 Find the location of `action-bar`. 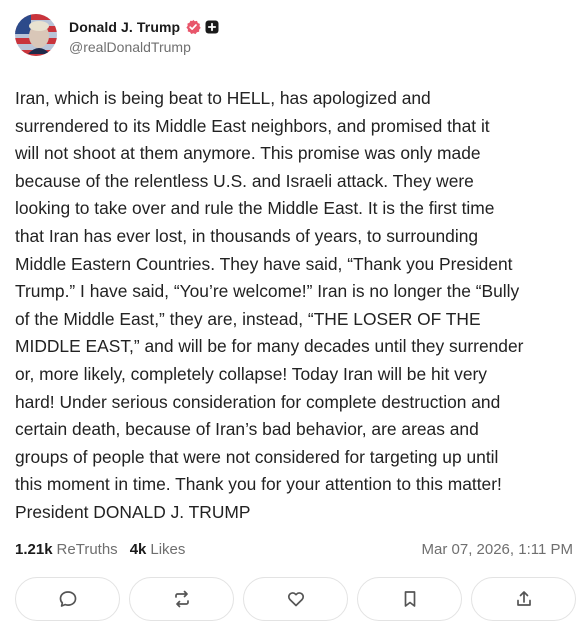

action-bar is located at coordinates (295, 599).